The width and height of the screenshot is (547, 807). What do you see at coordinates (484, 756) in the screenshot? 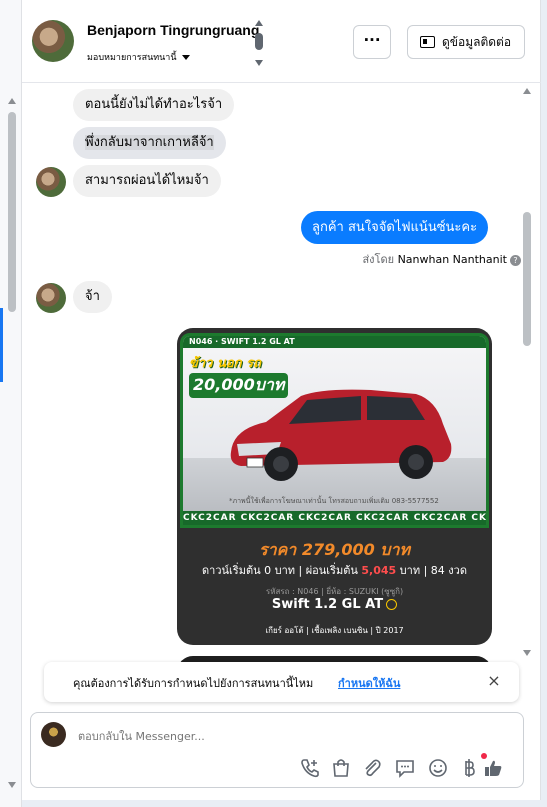
I see `notification-dot` at bounding box center [484, 756].